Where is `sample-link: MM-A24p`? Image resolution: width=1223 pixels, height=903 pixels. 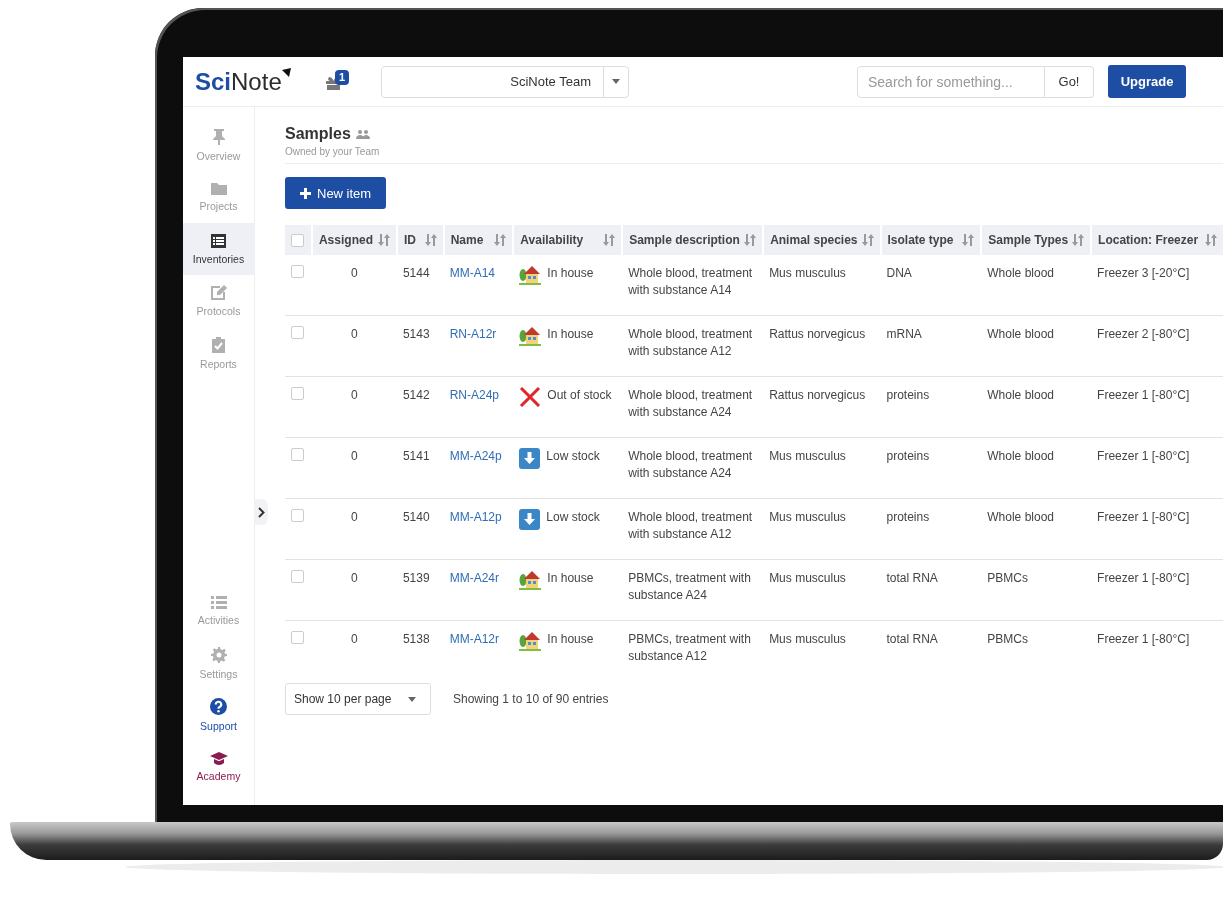 sample-link: MM-A24p is located at coordinates (475, 456).